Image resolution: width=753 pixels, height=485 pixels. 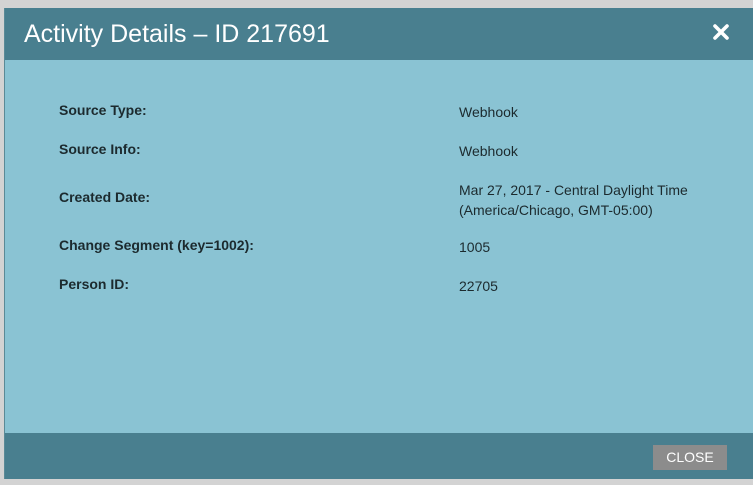 I want to click on detail-label: Created Date:, so click(x=105, y=197).